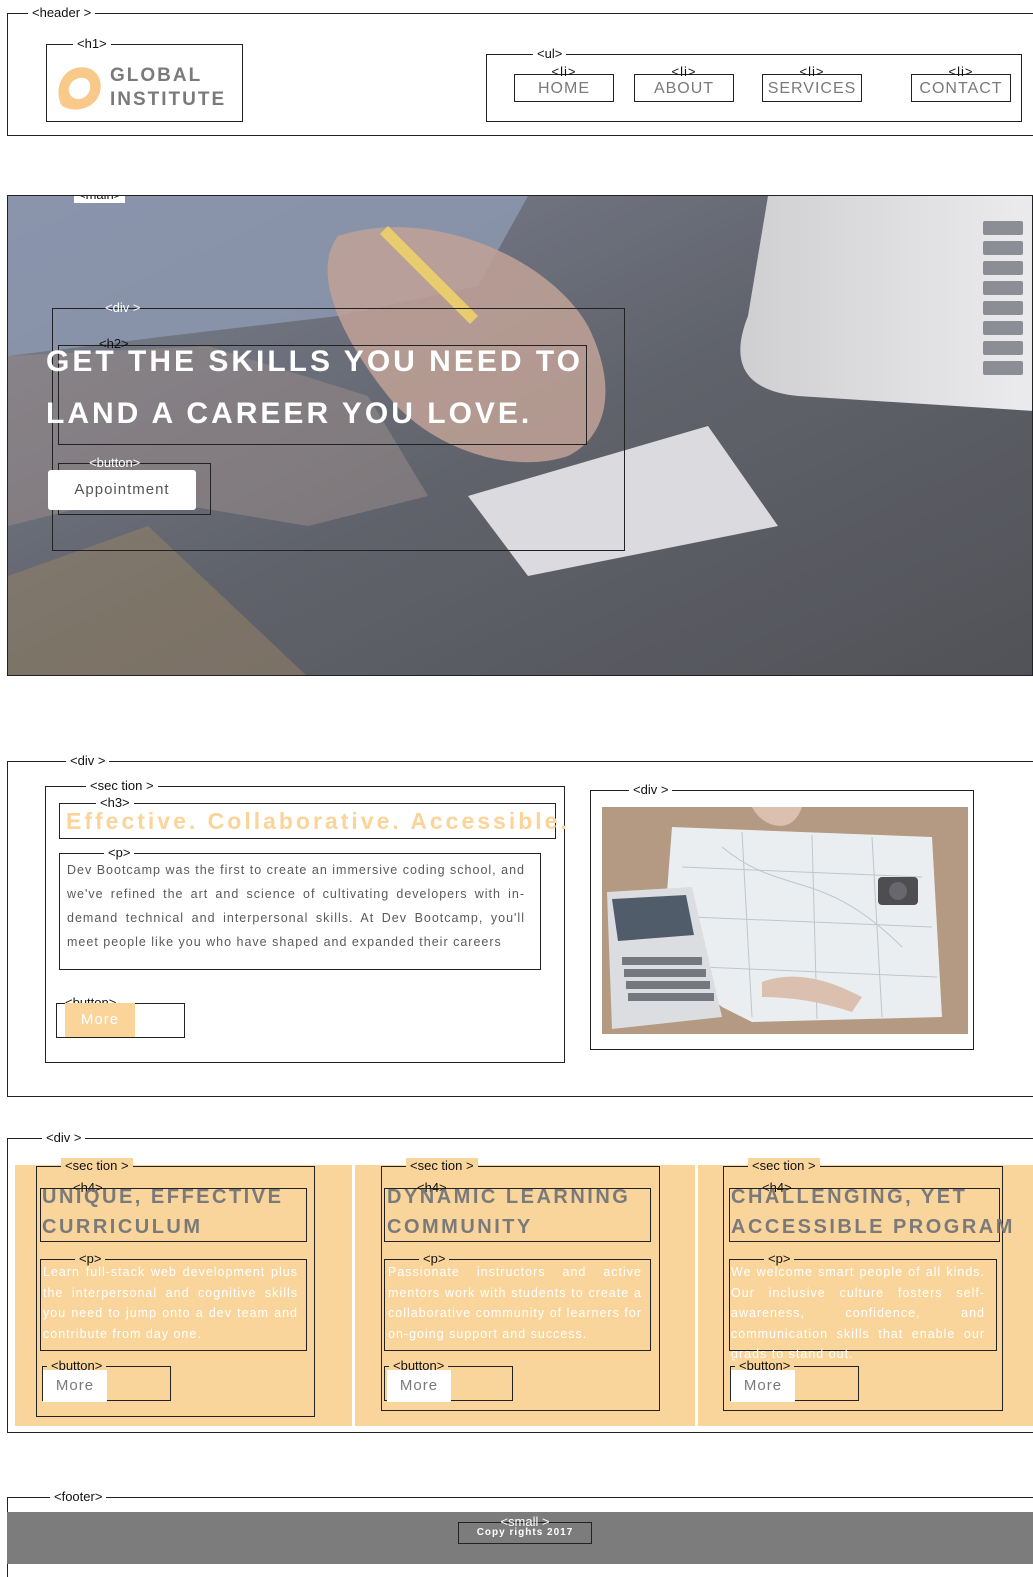 This screenshot has height=1577, width=1033. Describe the element at coordinates (122, 1227) in the screenshot. I see `feature-title-line-2: CURRICULUM` at that location.